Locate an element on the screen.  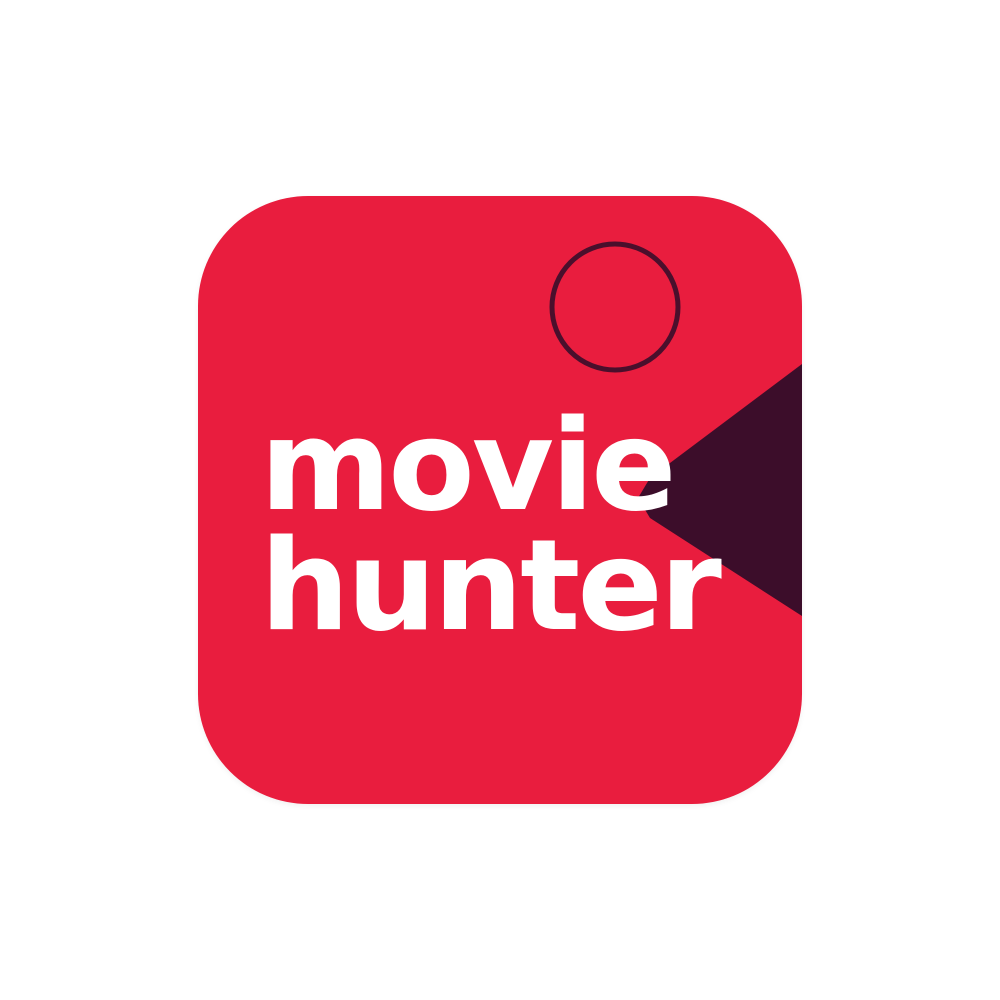
wordmark: movie hunter is located at coordinates (491, 525).